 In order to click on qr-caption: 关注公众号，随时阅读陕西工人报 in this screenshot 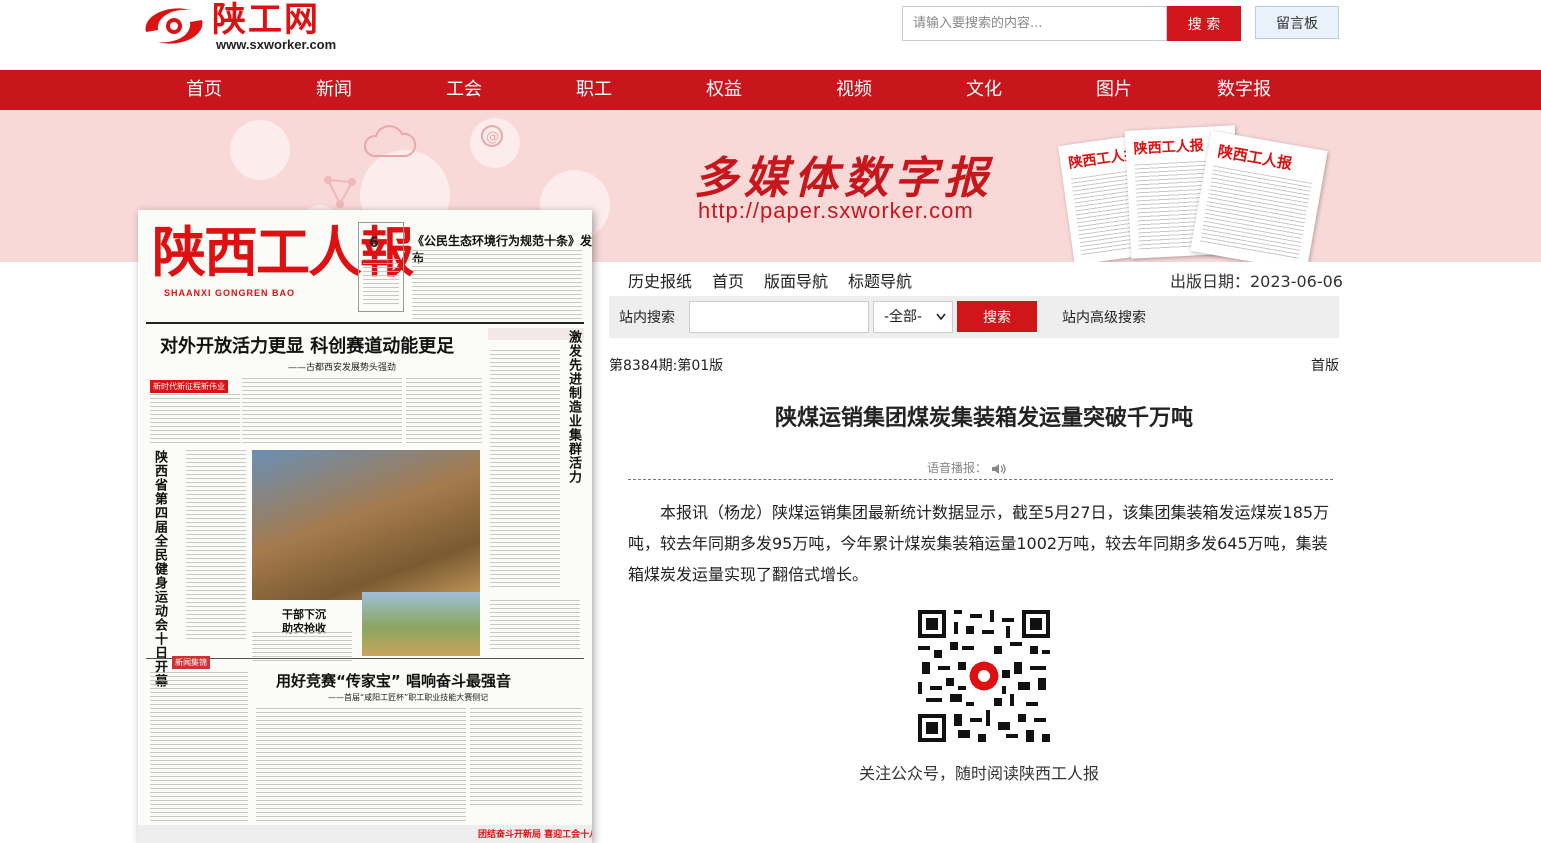, I will do `click(978, 773)`.